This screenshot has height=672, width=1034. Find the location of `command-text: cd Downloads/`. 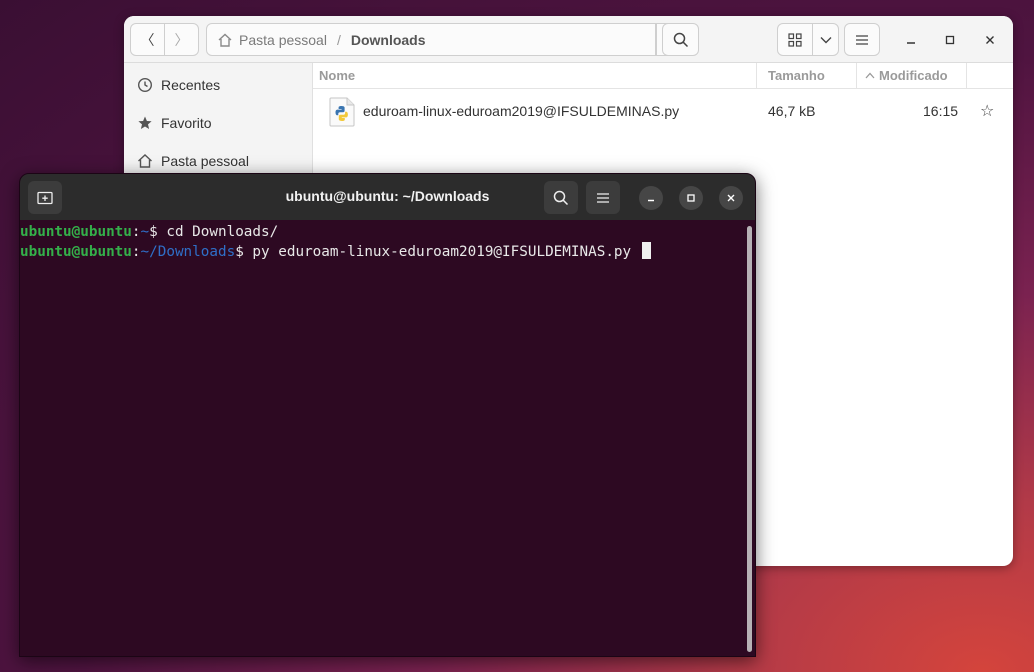

command-text: cd Downloads/ is located at coordinates (218, 232).